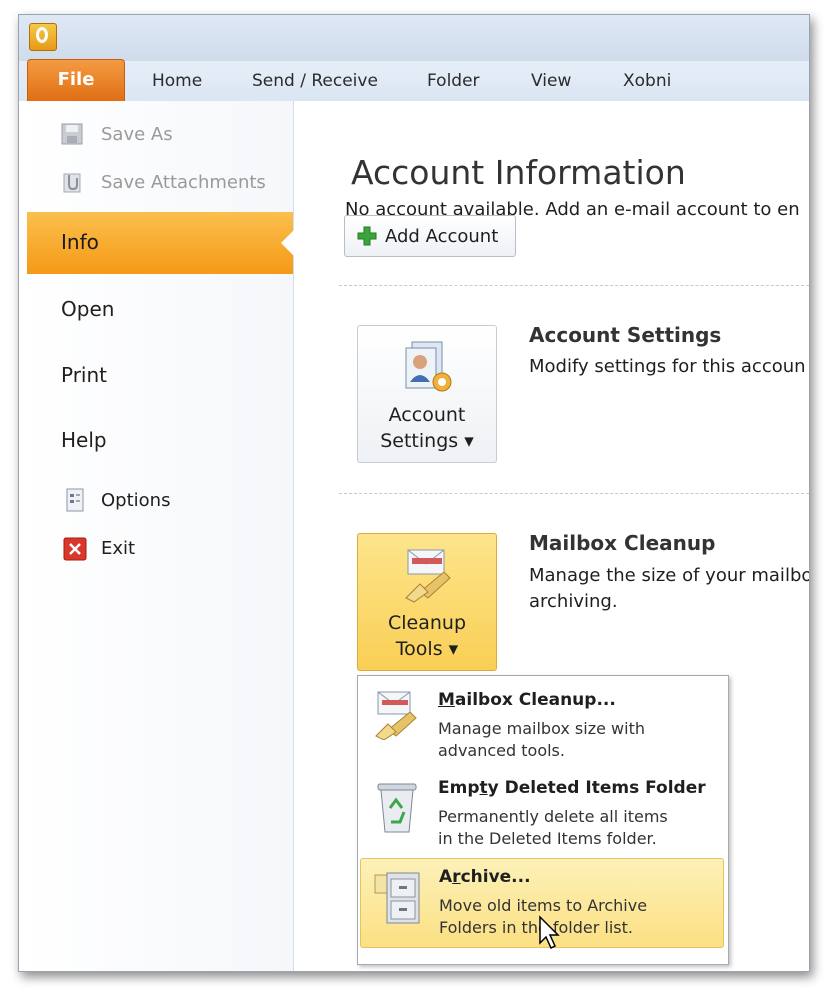 The image size is (838, 1000). What do you see at coordinates (427, 649) in the screenshot?
I see `cleanup-tools-line2: Tools ▾` at bounding box center [427, 649].